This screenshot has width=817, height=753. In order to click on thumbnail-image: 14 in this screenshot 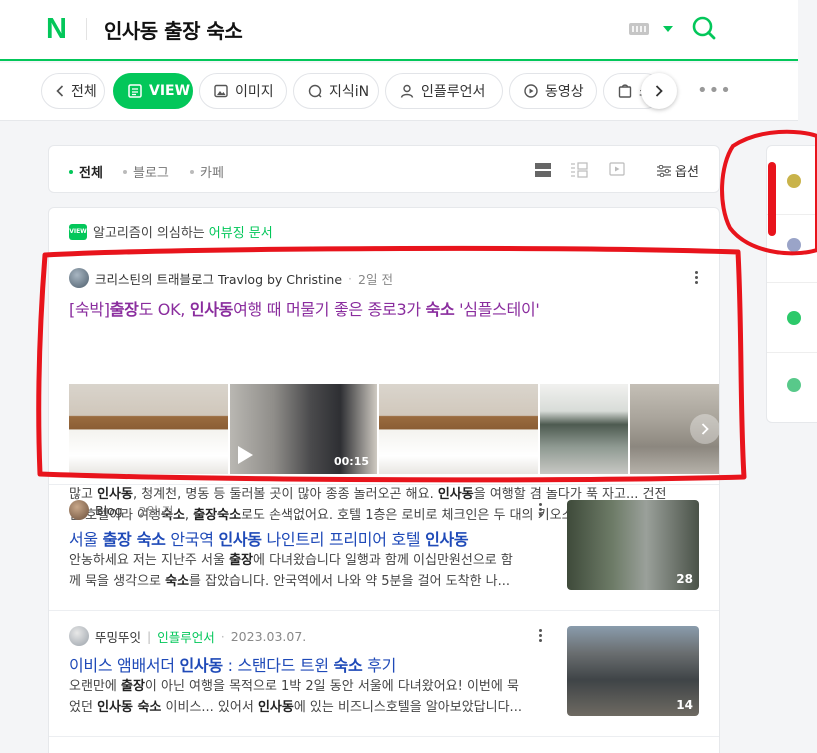, I will do `click(633, 671)`.